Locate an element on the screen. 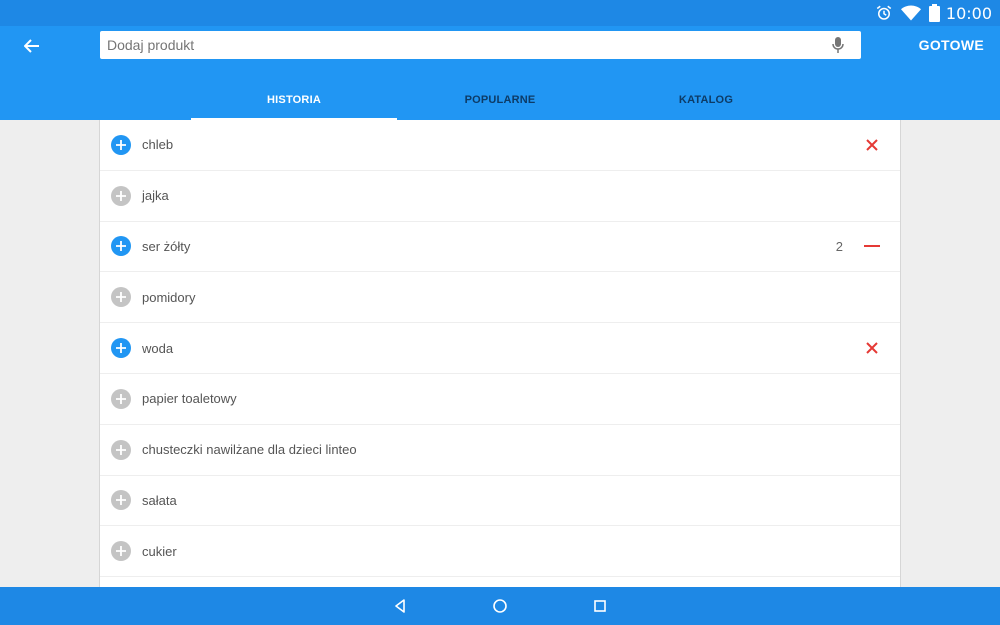  item-name: sałata is located at coordinates (159, 500).